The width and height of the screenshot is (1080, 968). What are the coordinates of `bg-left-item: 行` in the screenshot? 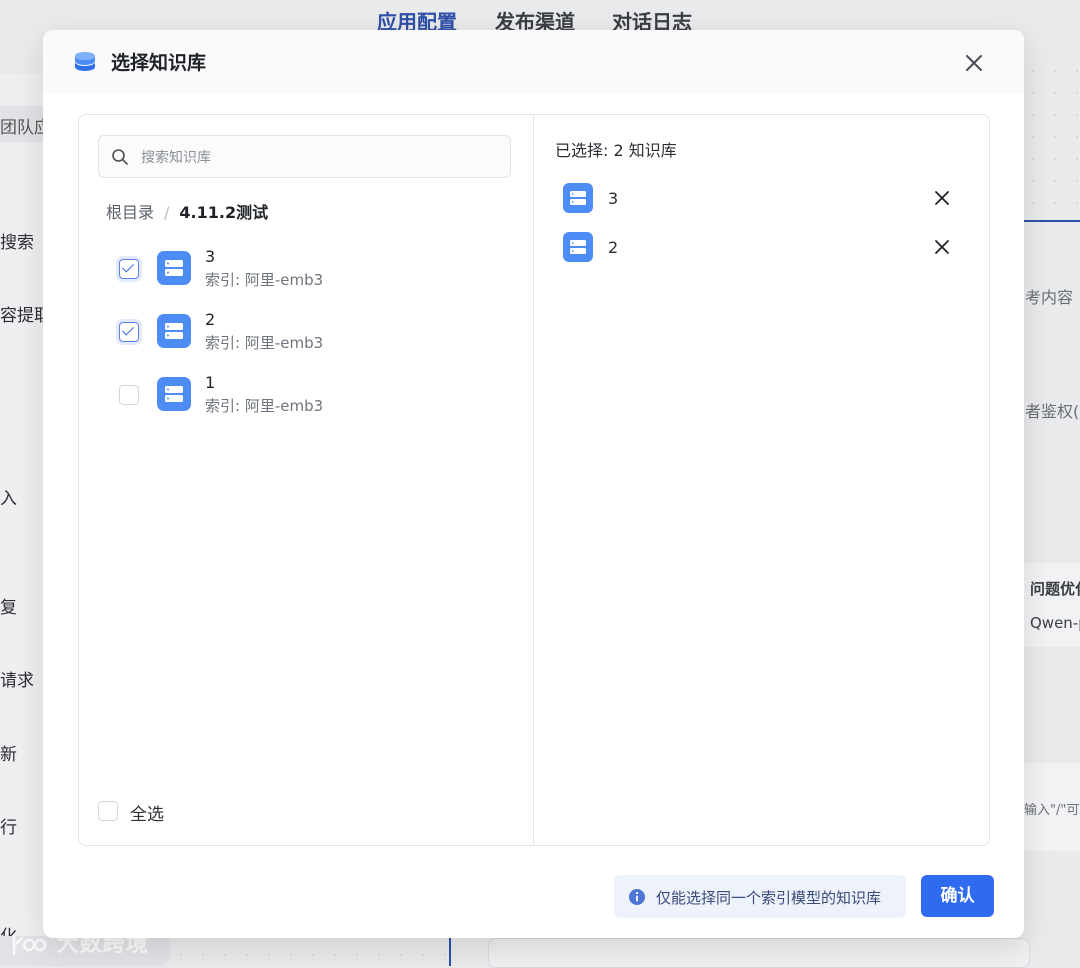 It's located at (8, 828).